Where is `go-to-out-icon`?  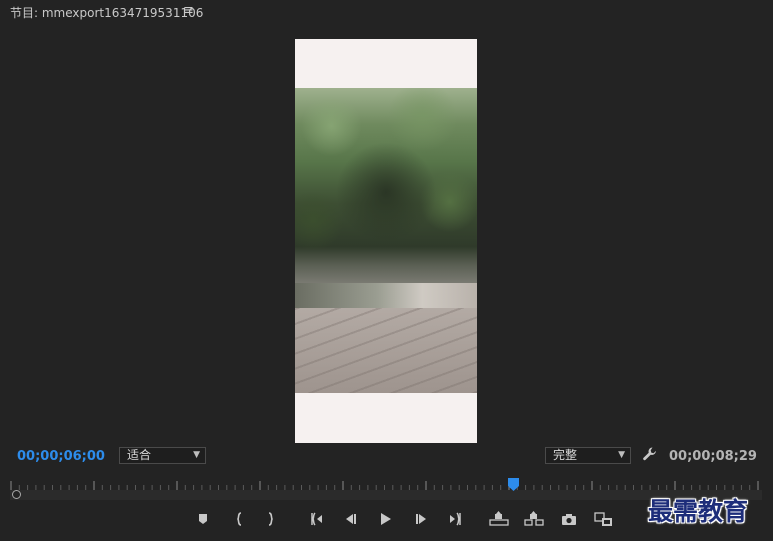 go-to-out-icon is located at coordinates (455, 519).